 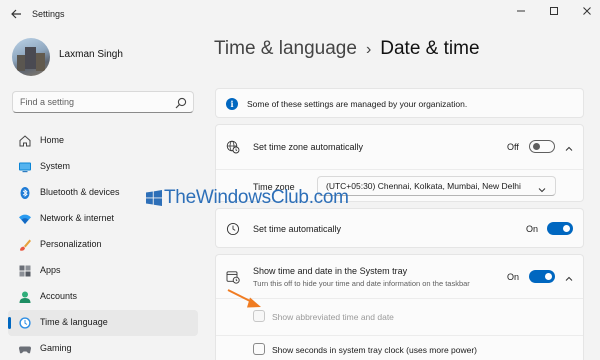 I want to click on user-name: Laxman Singh, so click(x=91, y=54).